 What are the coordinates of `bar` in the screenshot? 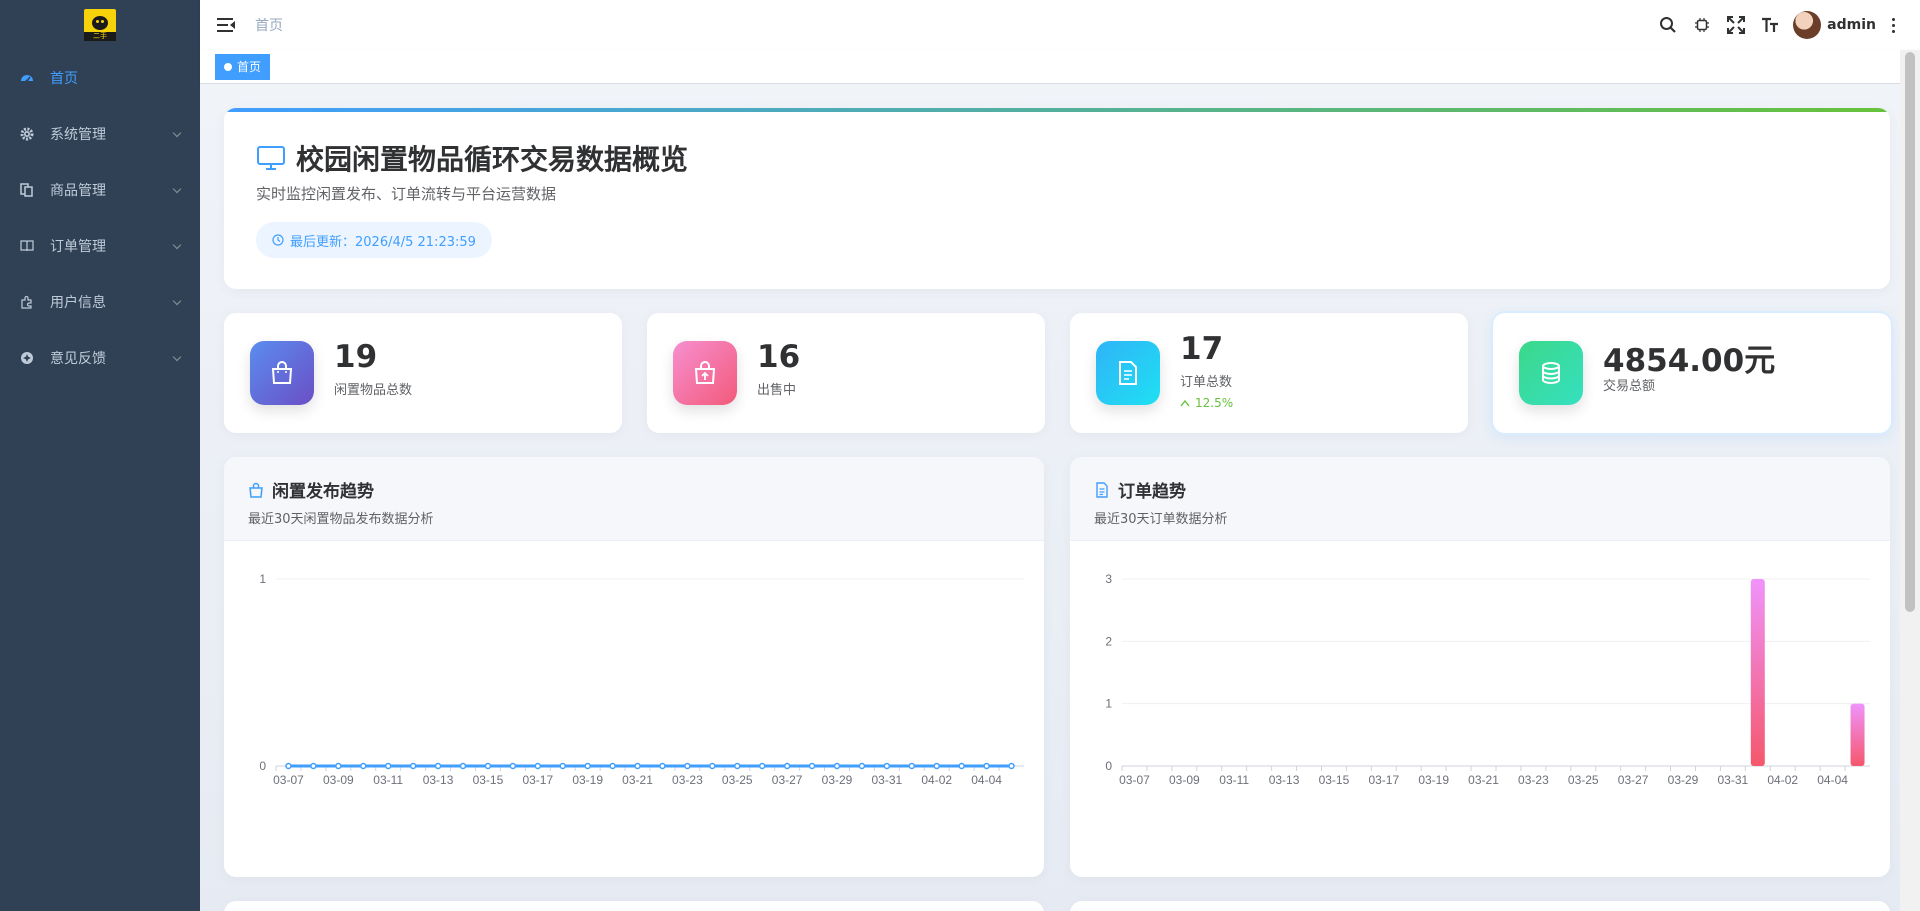 It's located at (1757, 672).